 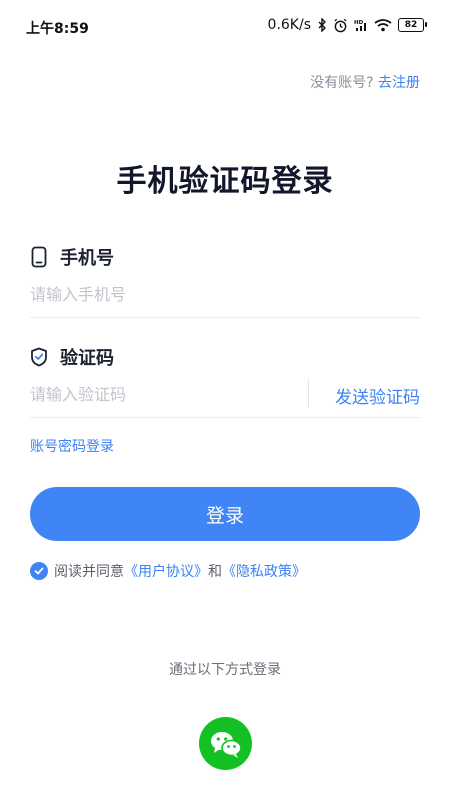 What do you see at coordinates (289, 25) in the screenshot?
I see `net-speed: 0.6K/s` at bounding box center [289, 25].